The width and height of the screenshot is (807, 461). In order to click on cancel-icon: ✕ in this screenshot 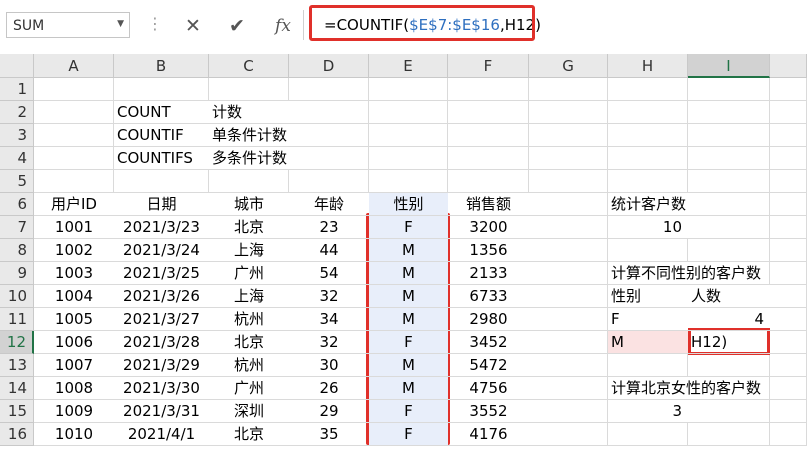, I will do `click(193, 26)`.